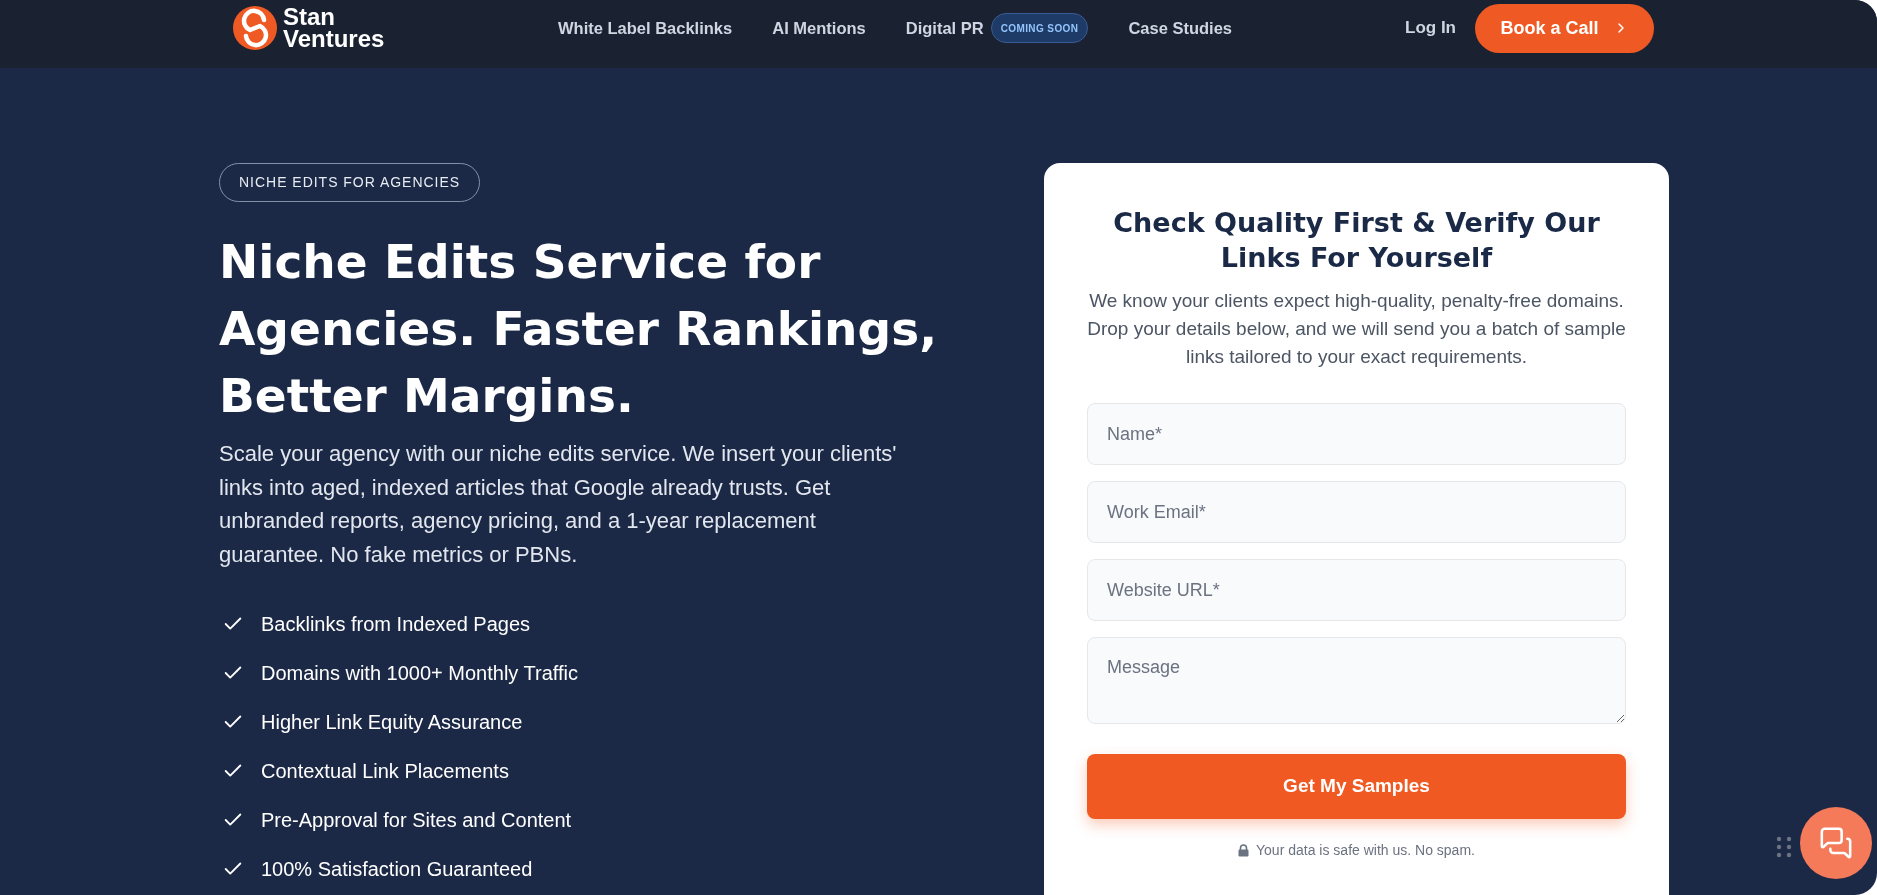 The height and width of the screenshot is (895, 1877). Describe the element at coordinates (1180, 28) in the screenshot. I see `nav-link: Case Studies` at that location.